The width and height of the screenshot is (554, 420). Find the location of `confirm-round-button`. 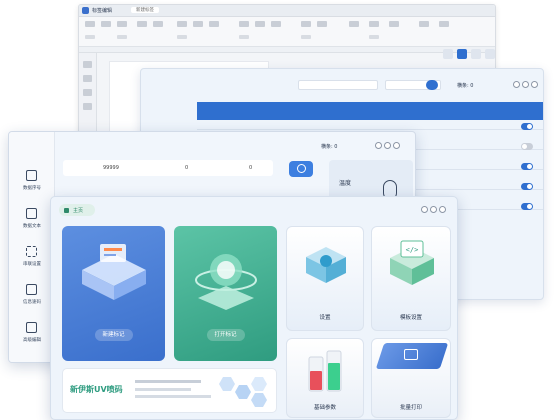

confirm-round-button is located at coordinates (432, 85).